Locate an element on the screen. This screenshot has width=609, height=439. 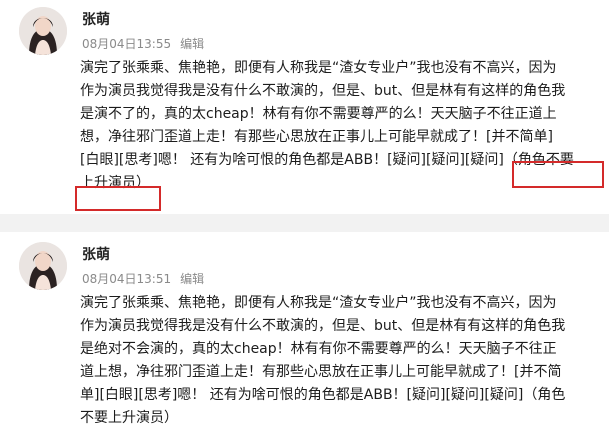
post-meta: 08月04日13:51 编辑 is located at coordinates (143, 278).